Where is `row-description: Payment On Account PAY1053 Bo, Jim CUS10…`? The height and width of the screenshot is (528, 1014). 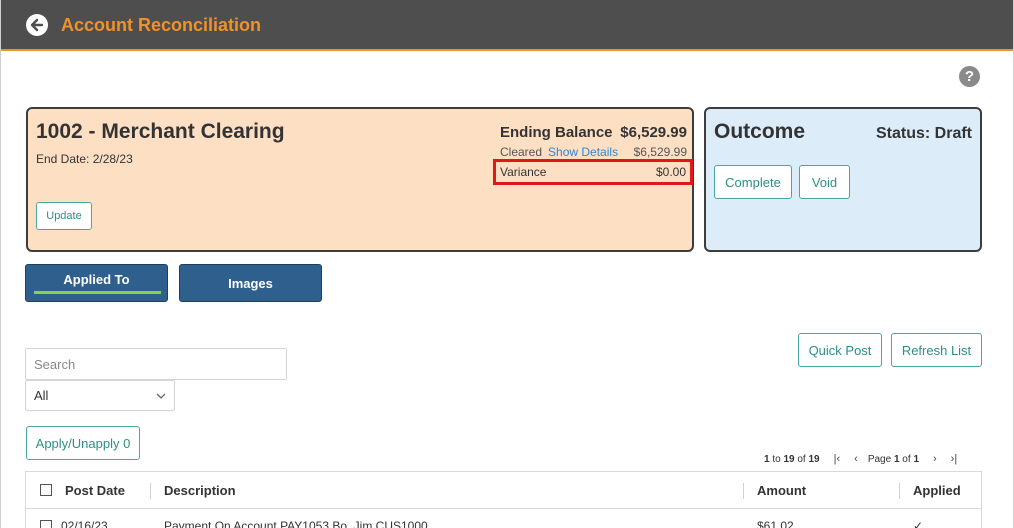 row-description: Payment On Account PAY1053 Bo, Jim CUS10… is located at coordinates (296, 523).